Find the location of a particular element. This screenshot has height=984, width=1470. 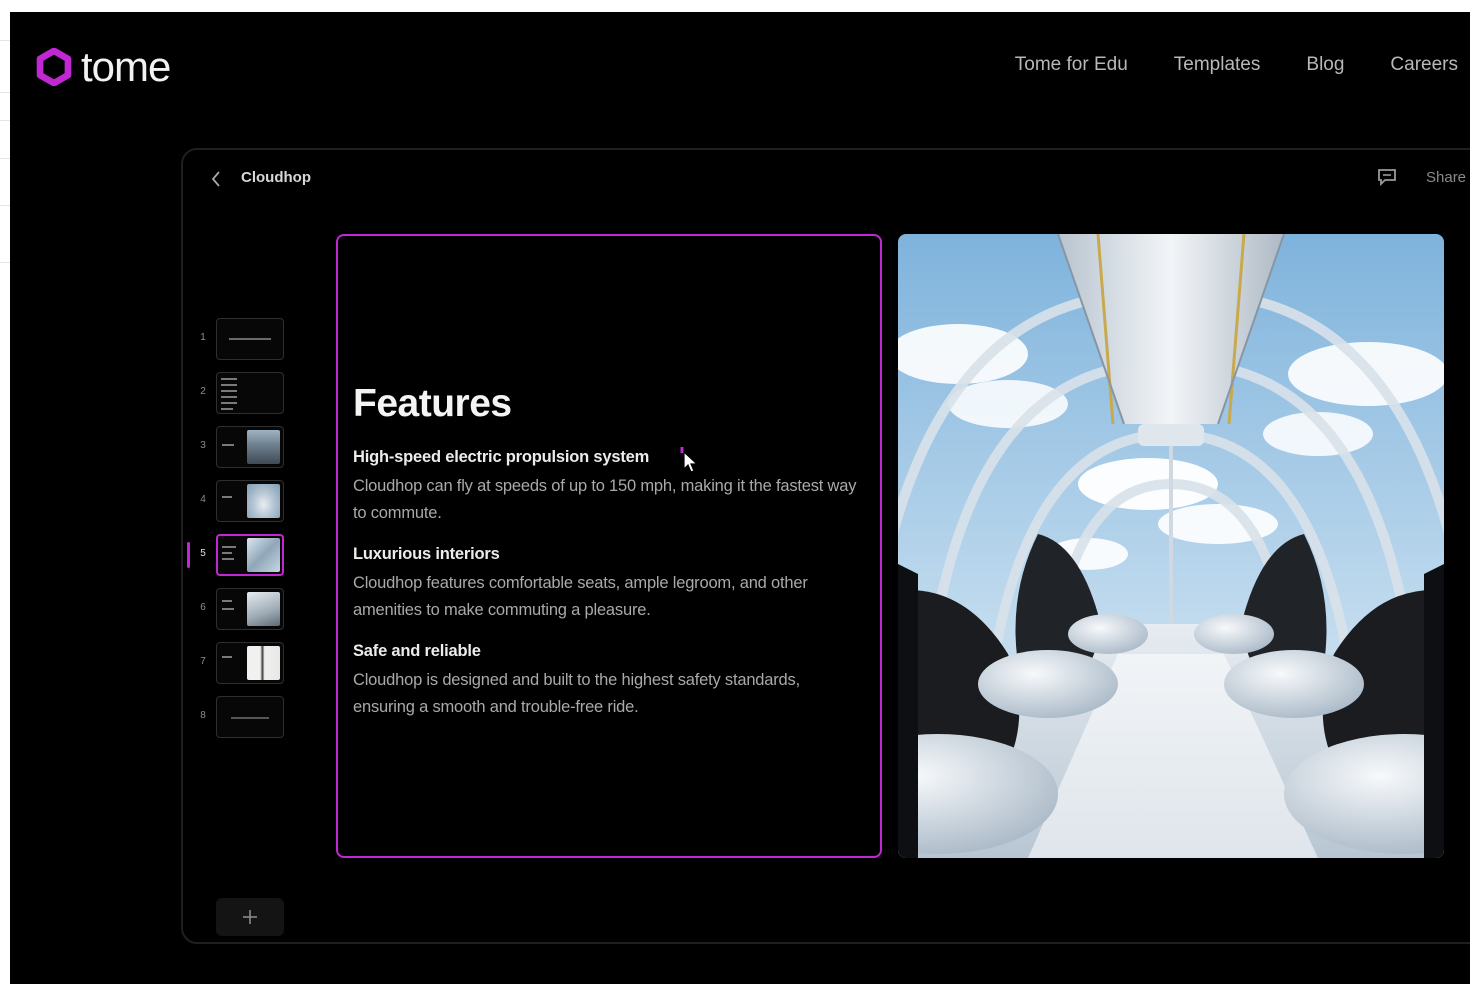

thumbnail-row: 3 is located at coordinates (253, 448).